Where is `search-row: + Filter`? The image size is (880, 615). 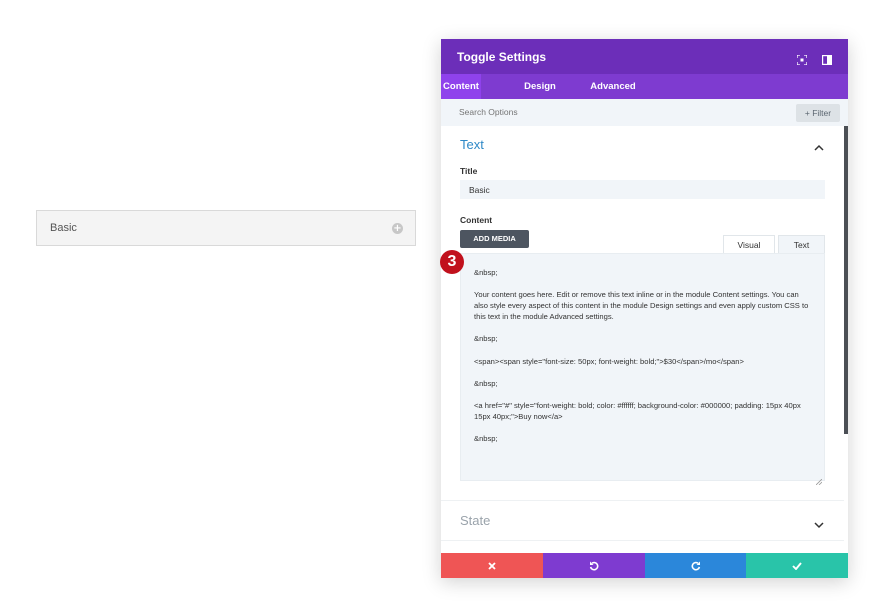 search-row: + Filter is located at coordinates (644, 112).